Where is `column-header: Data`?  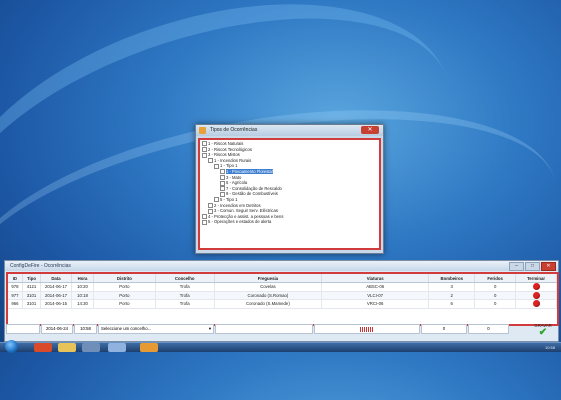 column-header: Data is located at coordinates (56, 278).